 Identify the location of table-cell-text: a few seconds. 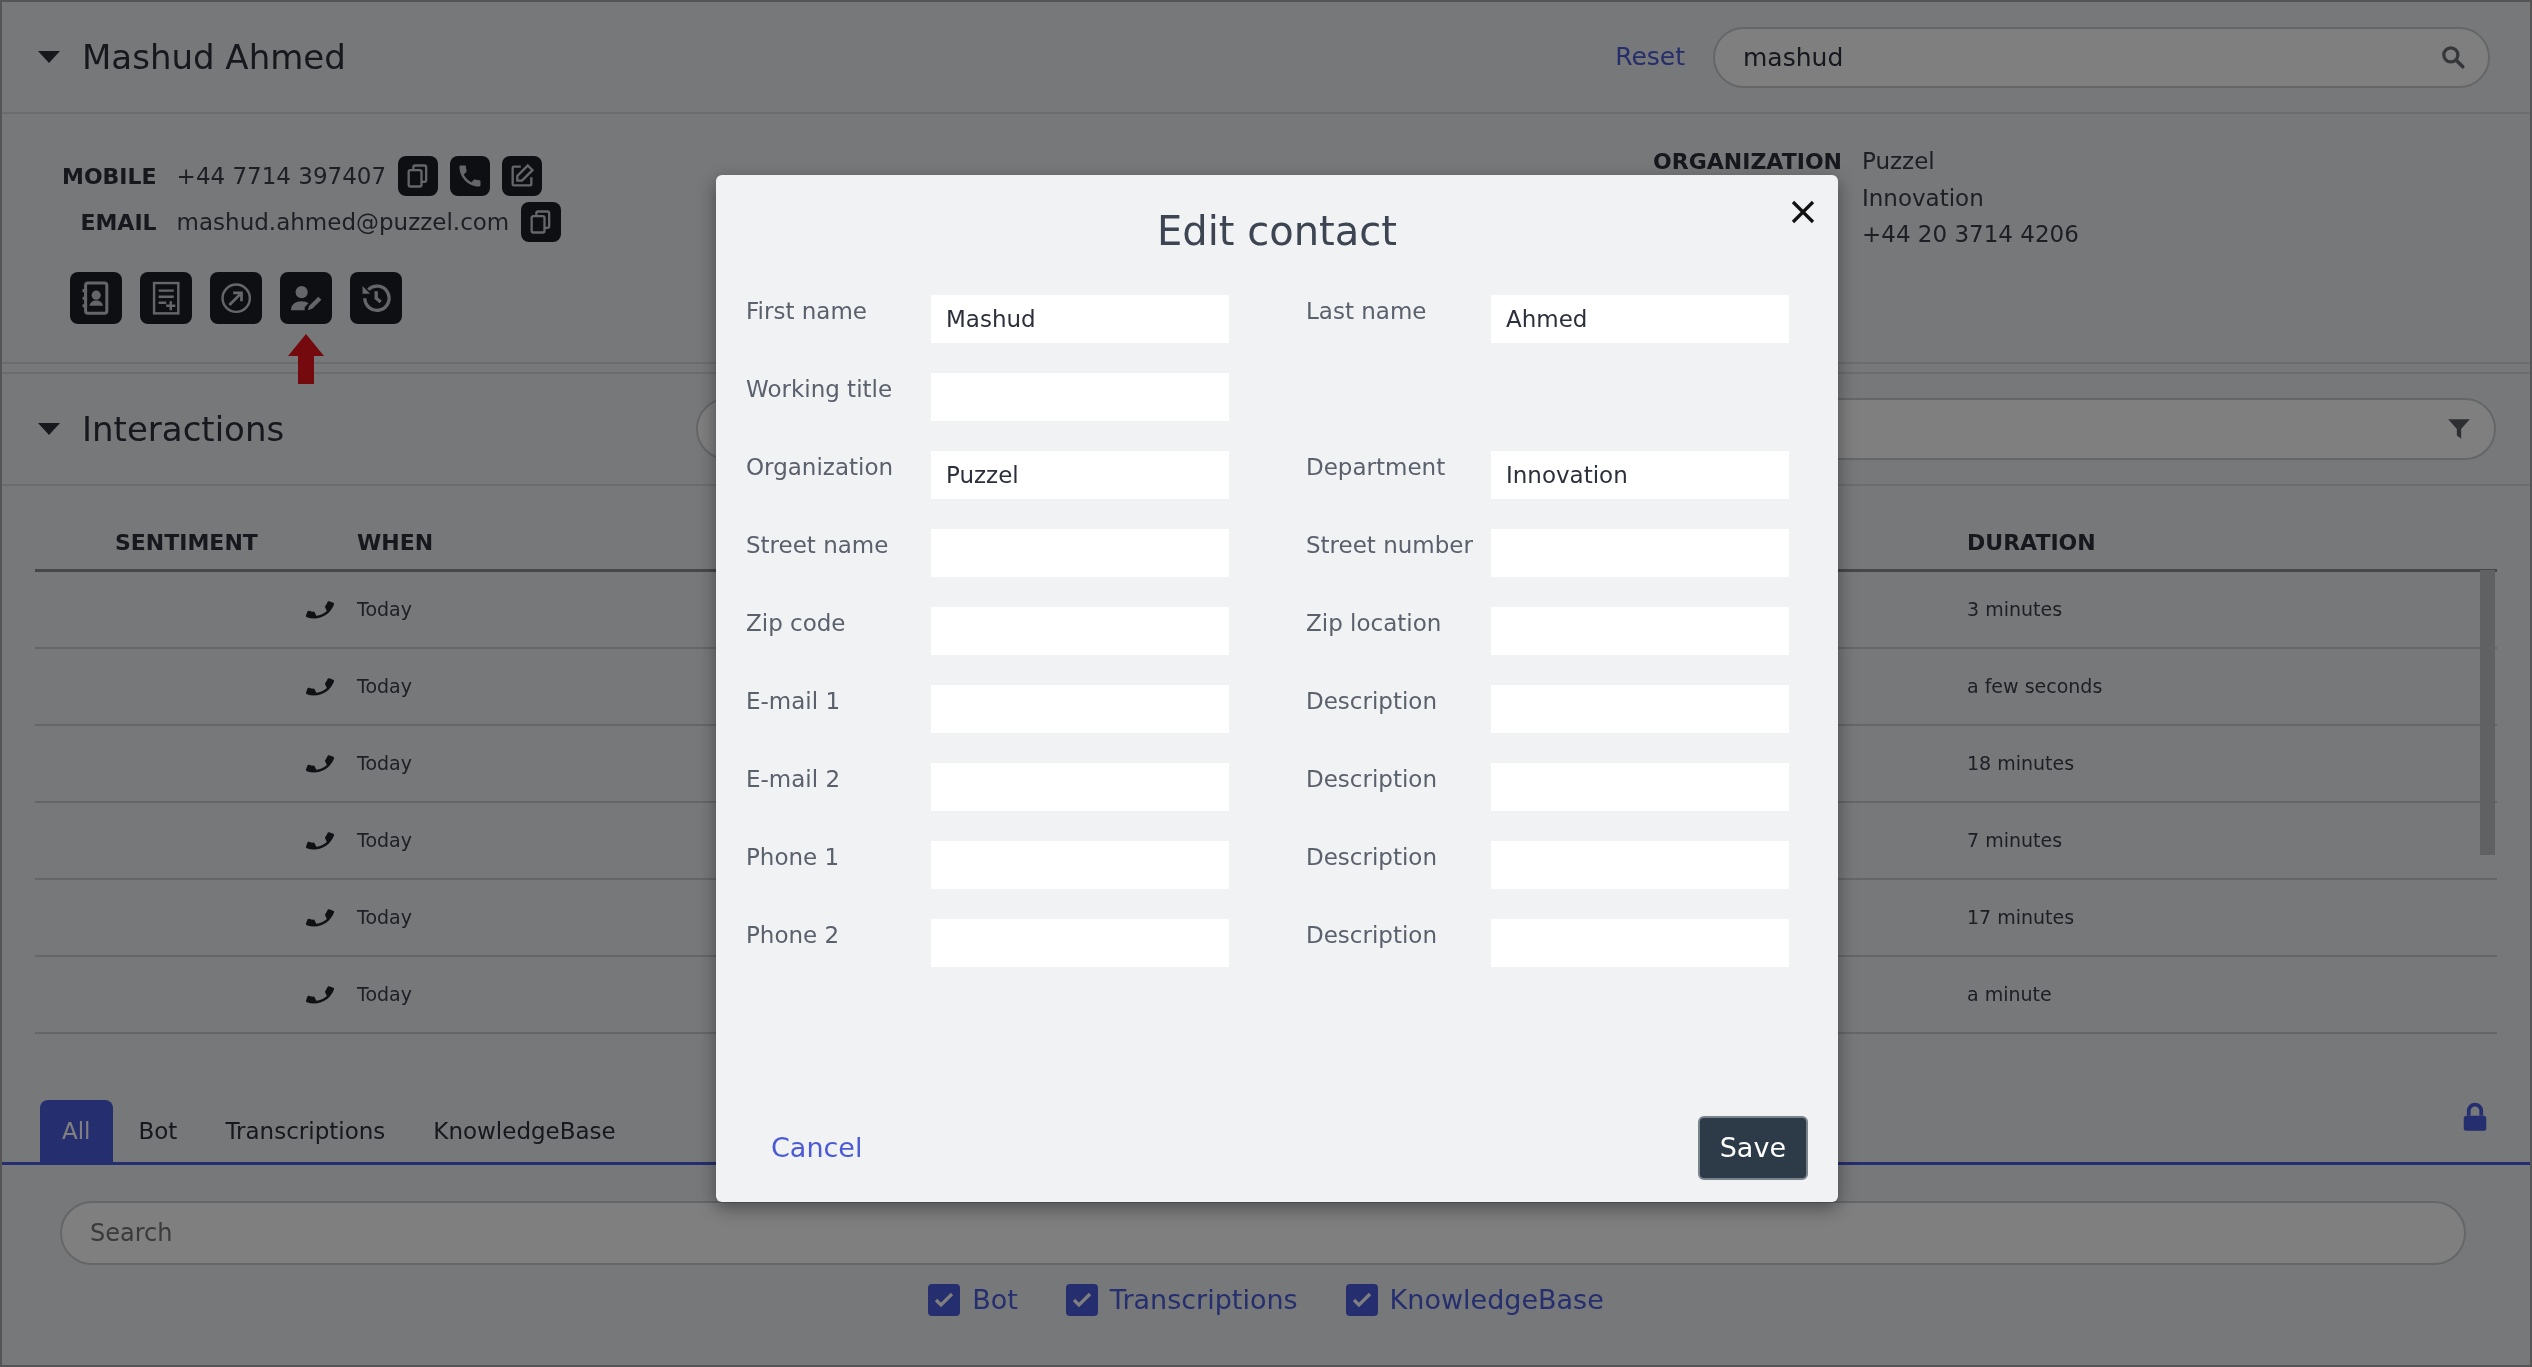
(2035, 687).